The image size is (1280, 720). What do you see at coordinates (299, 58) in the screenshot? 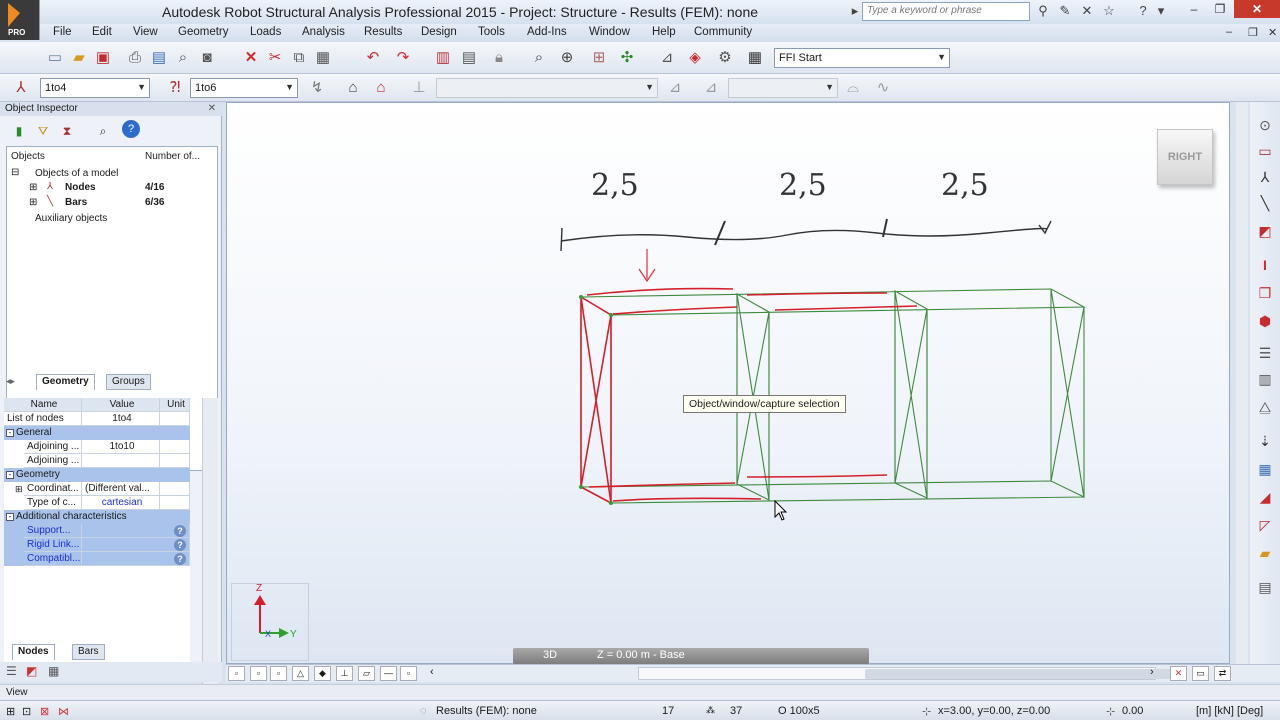
I see `copy-icon: ⧉` at bounding box center [299, 58].